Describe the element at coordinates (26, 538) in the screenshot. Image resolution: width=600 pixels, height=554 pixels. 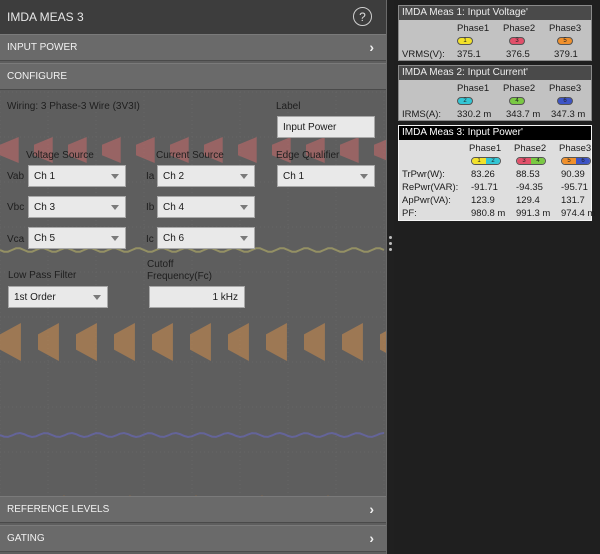
I see `section-gating-label: GATING` at that location.